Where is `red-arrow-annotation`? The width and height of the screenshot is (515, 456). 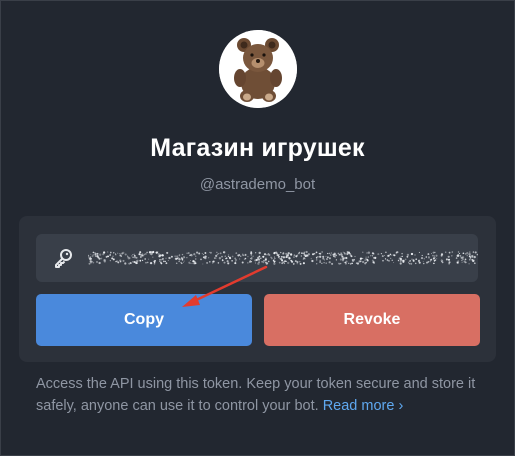
red-arrow-annotation is located at coordinates (225, 286).